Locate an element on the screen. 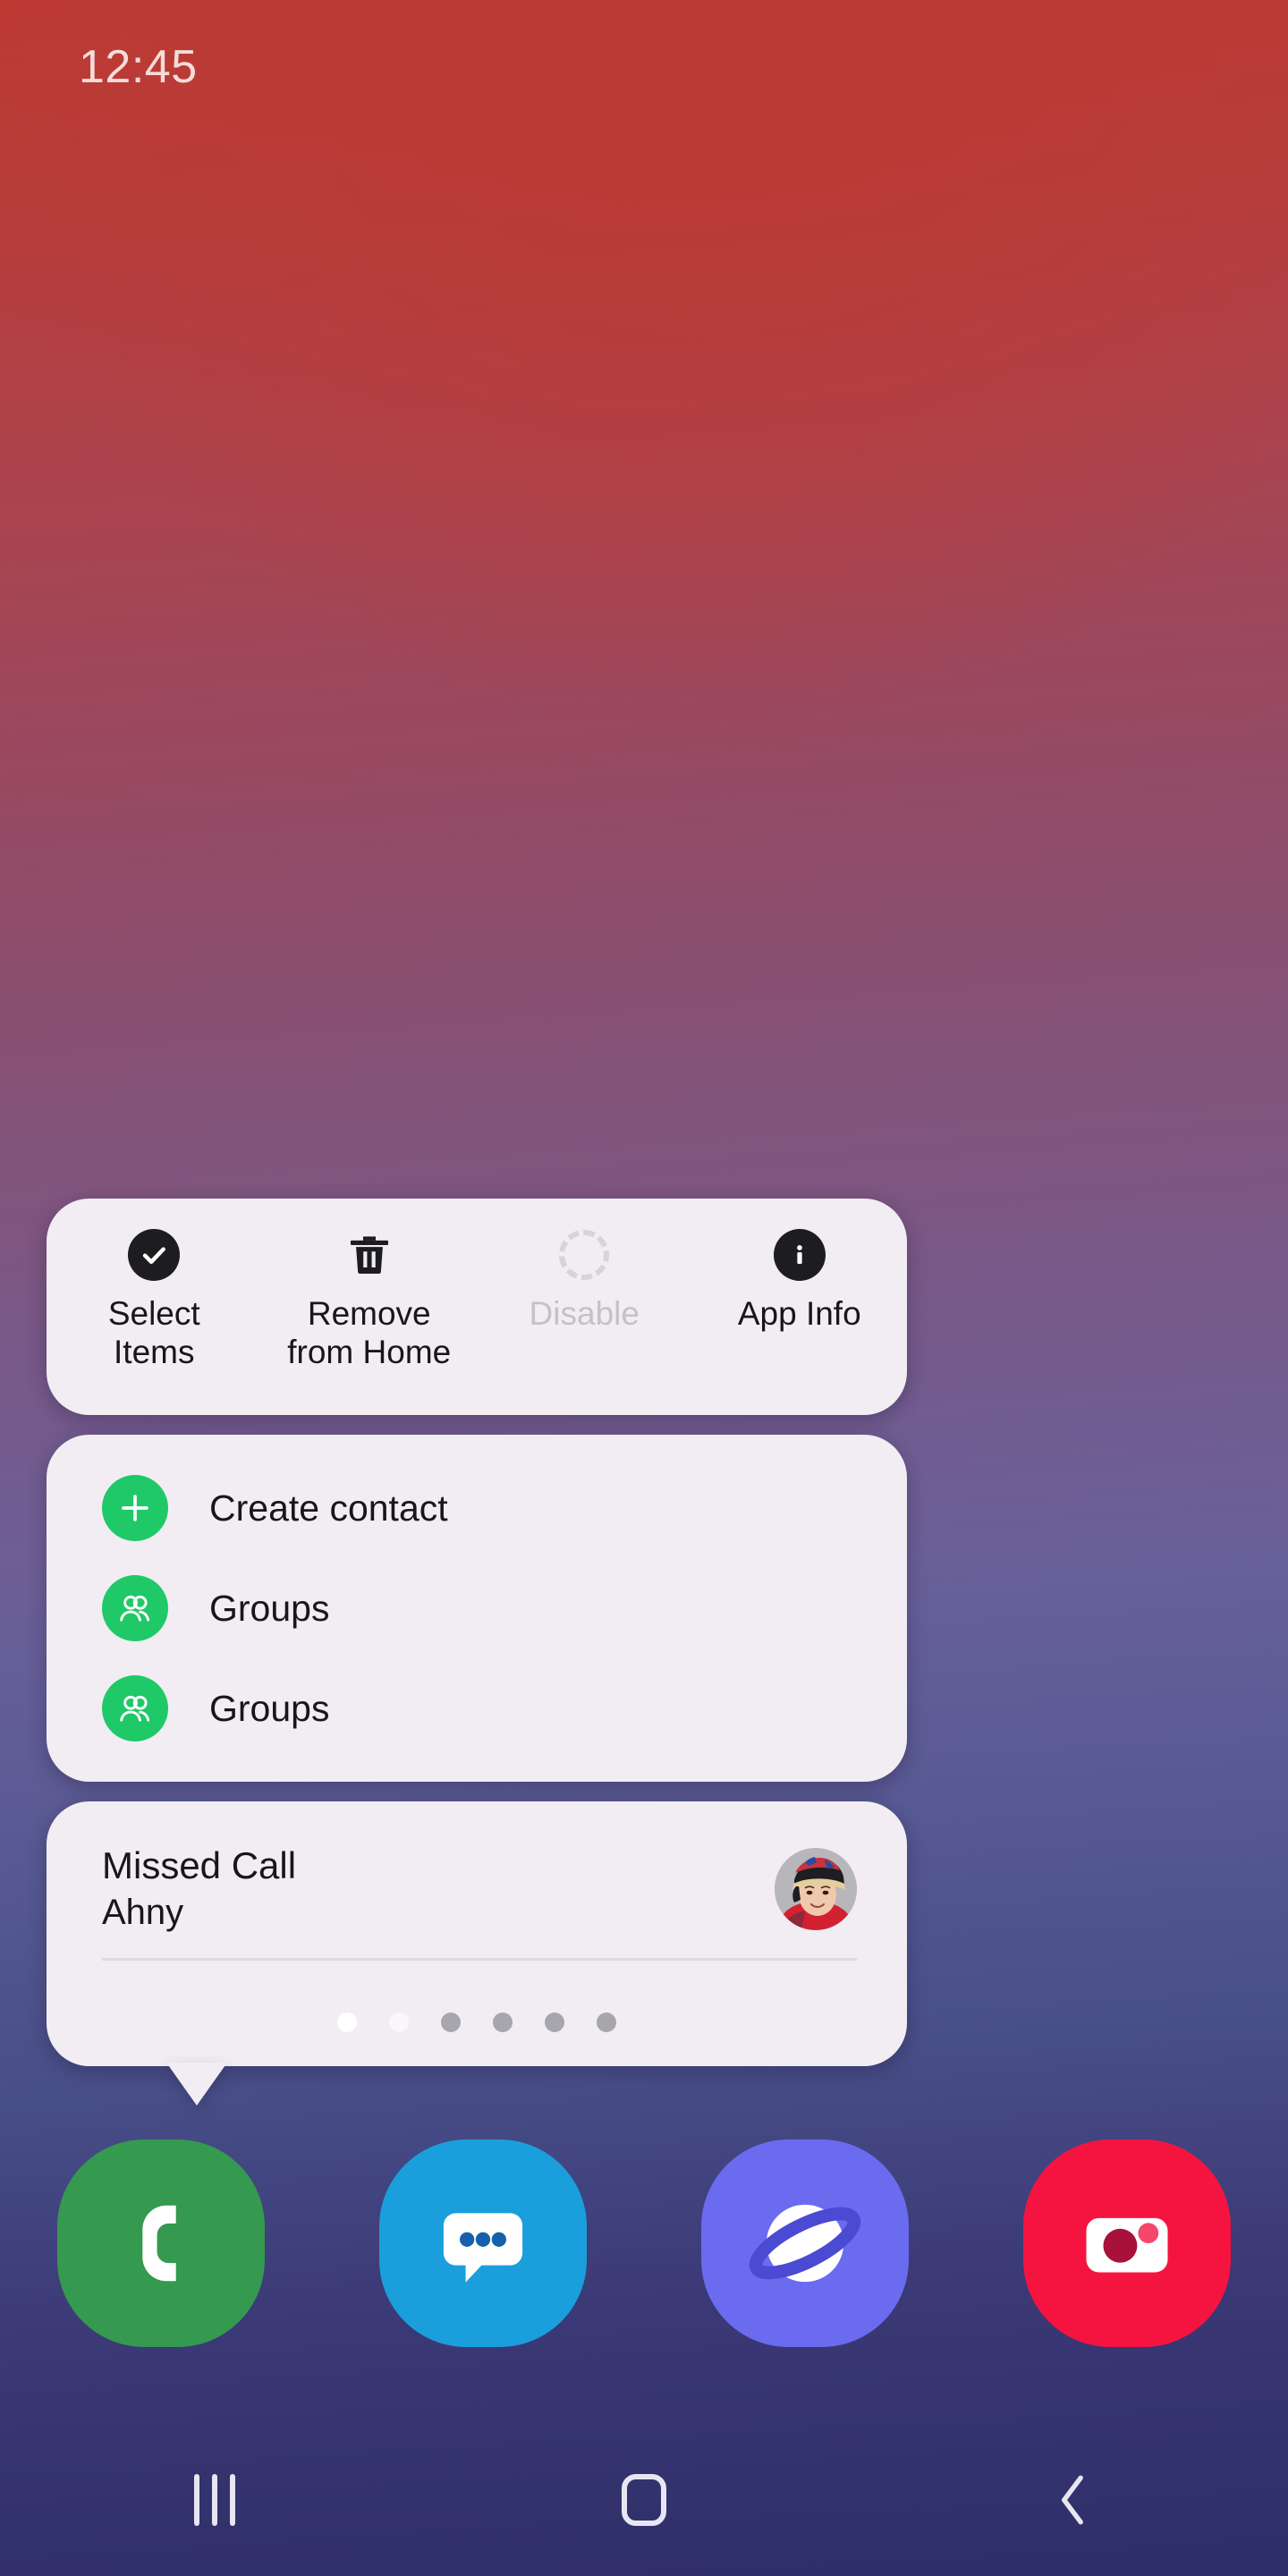 This screenshot has width=1288, height=2576. camera-icon is located at coordinates (1127, 2245).